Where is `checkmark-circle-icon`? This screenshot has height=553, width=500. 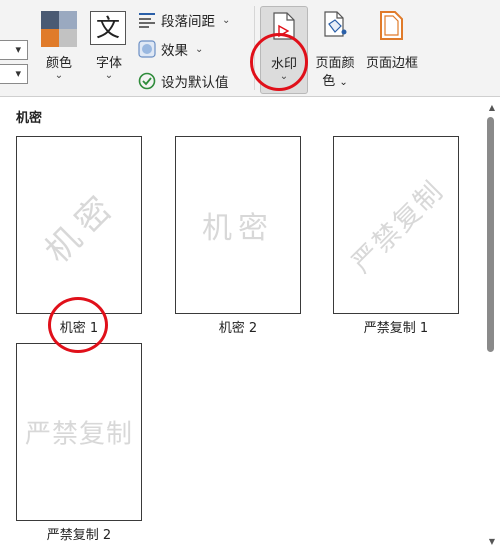 checkmark-circle-icon is located at coordinates (147, 81).